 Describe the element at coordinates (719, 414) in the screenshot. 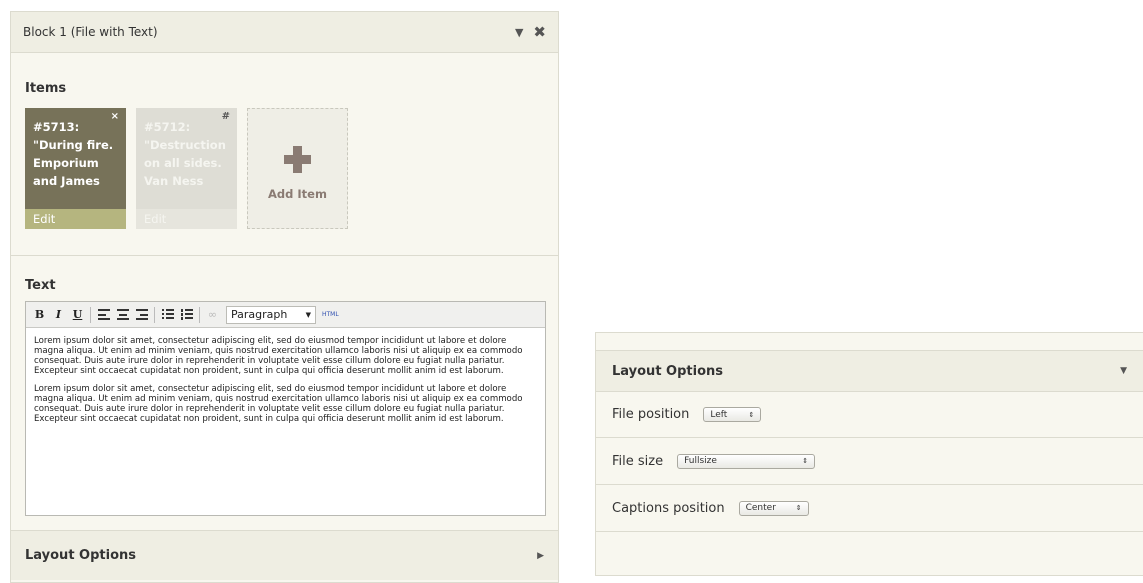

I see `file-position-value: Left` at that location.